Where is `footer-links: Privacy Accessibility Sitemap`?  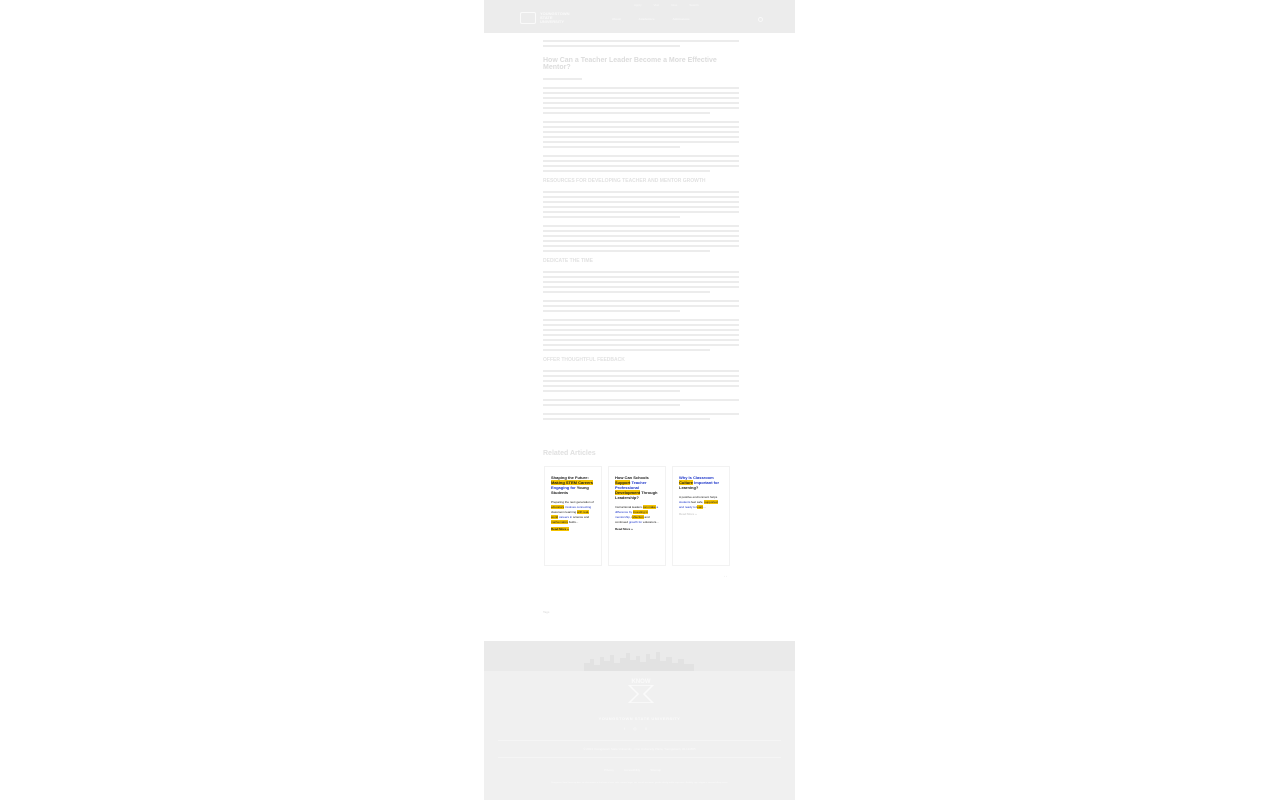 footer-links: Privacy Accessibility Sitemap is located at coordinates (632, 770).